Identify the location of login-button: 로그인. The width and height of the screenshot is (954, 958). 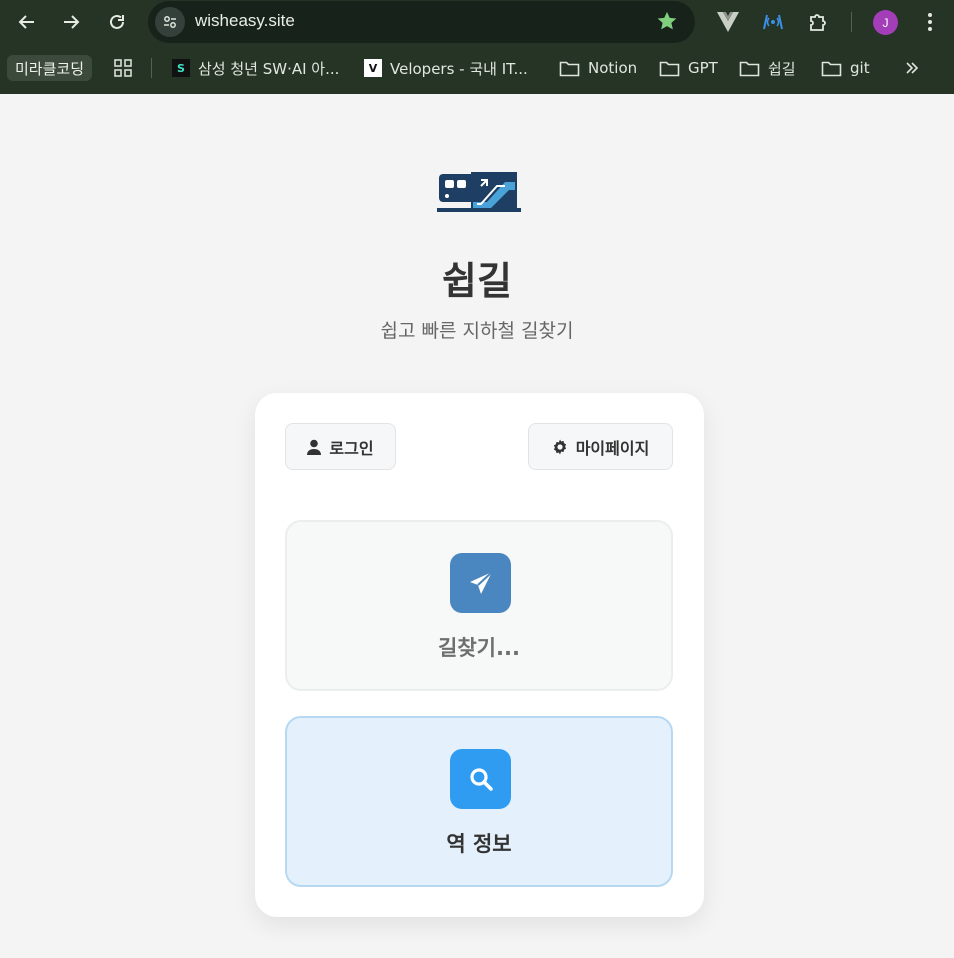
(340, 446).